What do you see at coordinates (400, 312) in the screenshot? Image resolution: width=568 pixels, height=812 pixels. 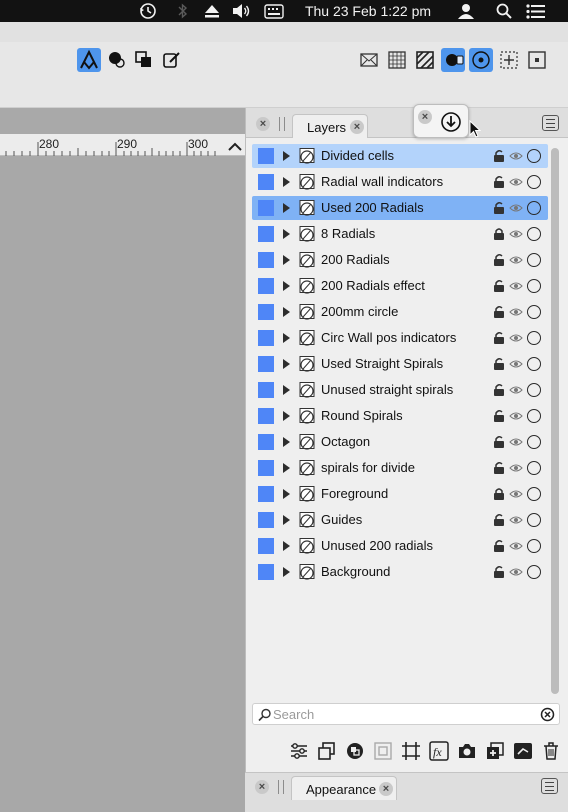 I see `layer-row: 200mm circle` at bounding box center [400, 312].